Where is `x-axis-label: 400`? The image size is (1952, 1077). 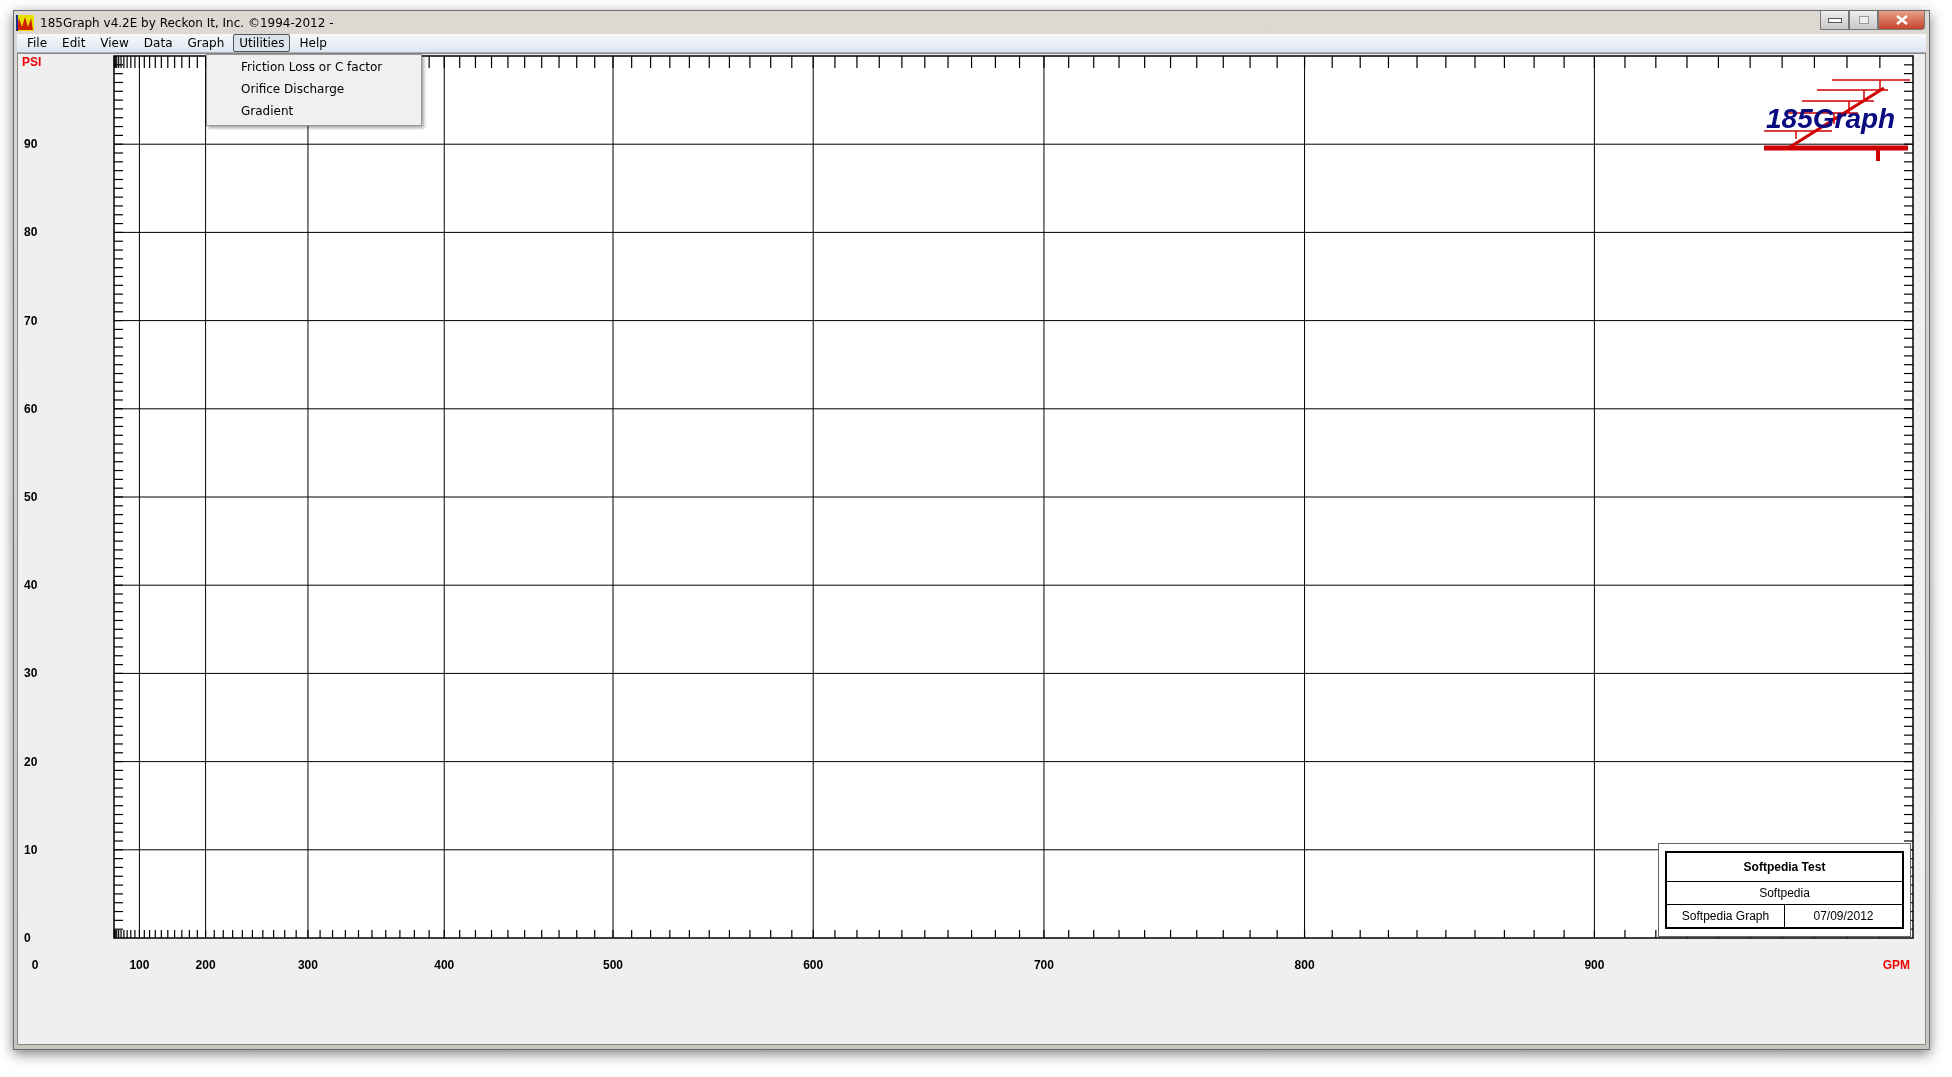 x-axis-label: 400 is located at coordinates (444, 965).